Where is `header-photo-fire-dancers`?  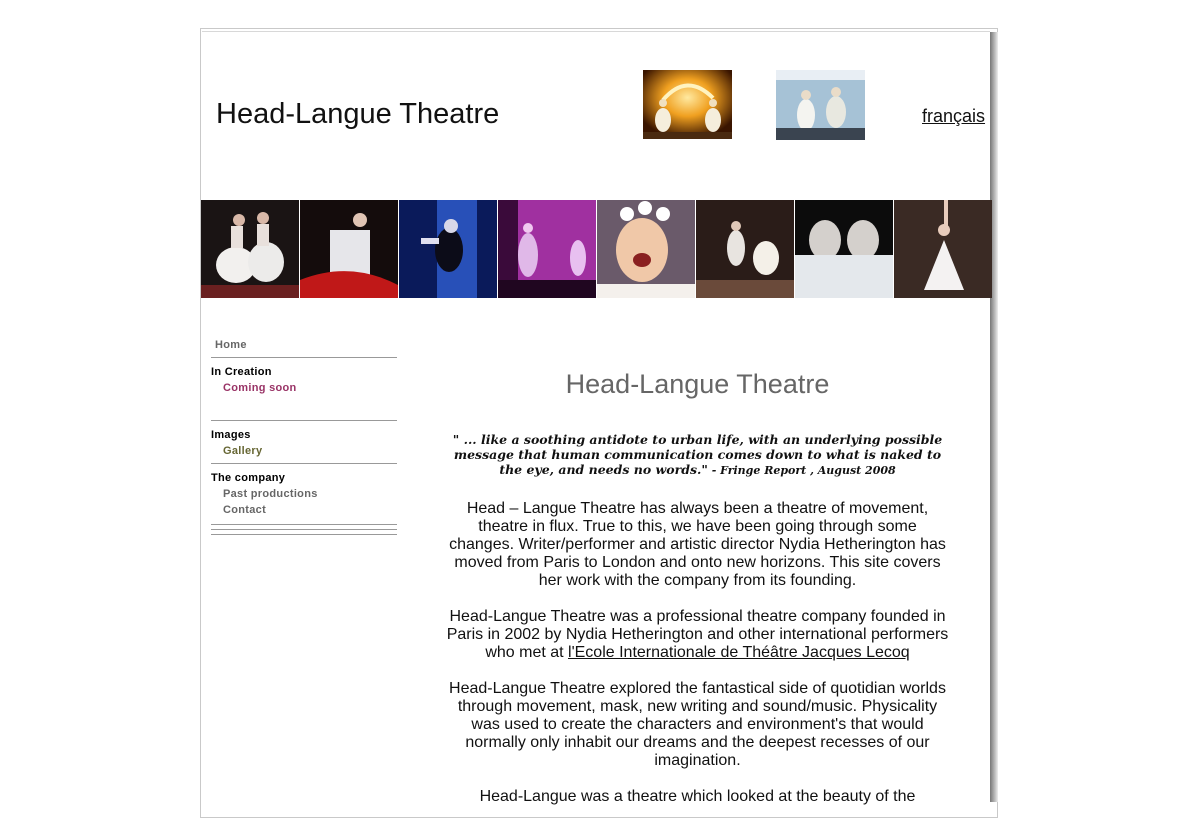 header-photo-fire-dancers is located at coordinates (687, 104).